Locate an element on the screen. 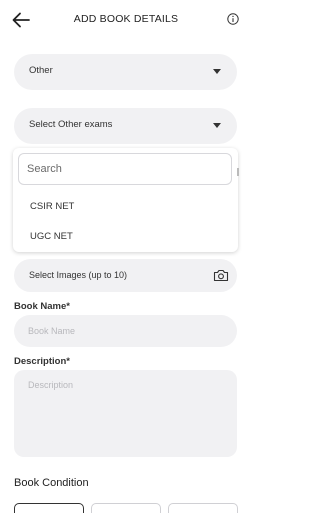 Image resolution: width=320 pixels, height=513 pixels. book-name-label: Book Name* is located at coordinates (42, 306).